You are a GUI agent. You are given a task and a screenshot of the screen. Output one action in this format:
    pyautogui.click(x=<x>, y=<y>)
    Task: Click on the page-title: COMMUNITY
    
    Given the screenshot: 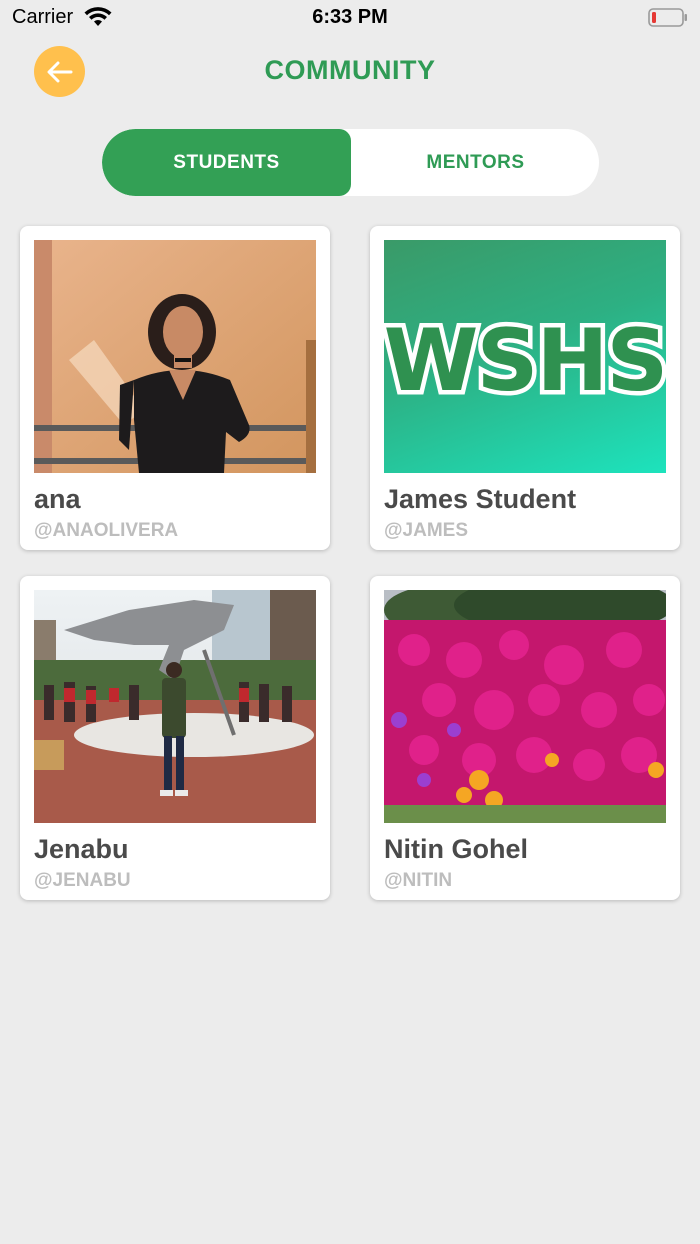 What is the action you would take?
    pyautogui.click(x=350, y=70)
    